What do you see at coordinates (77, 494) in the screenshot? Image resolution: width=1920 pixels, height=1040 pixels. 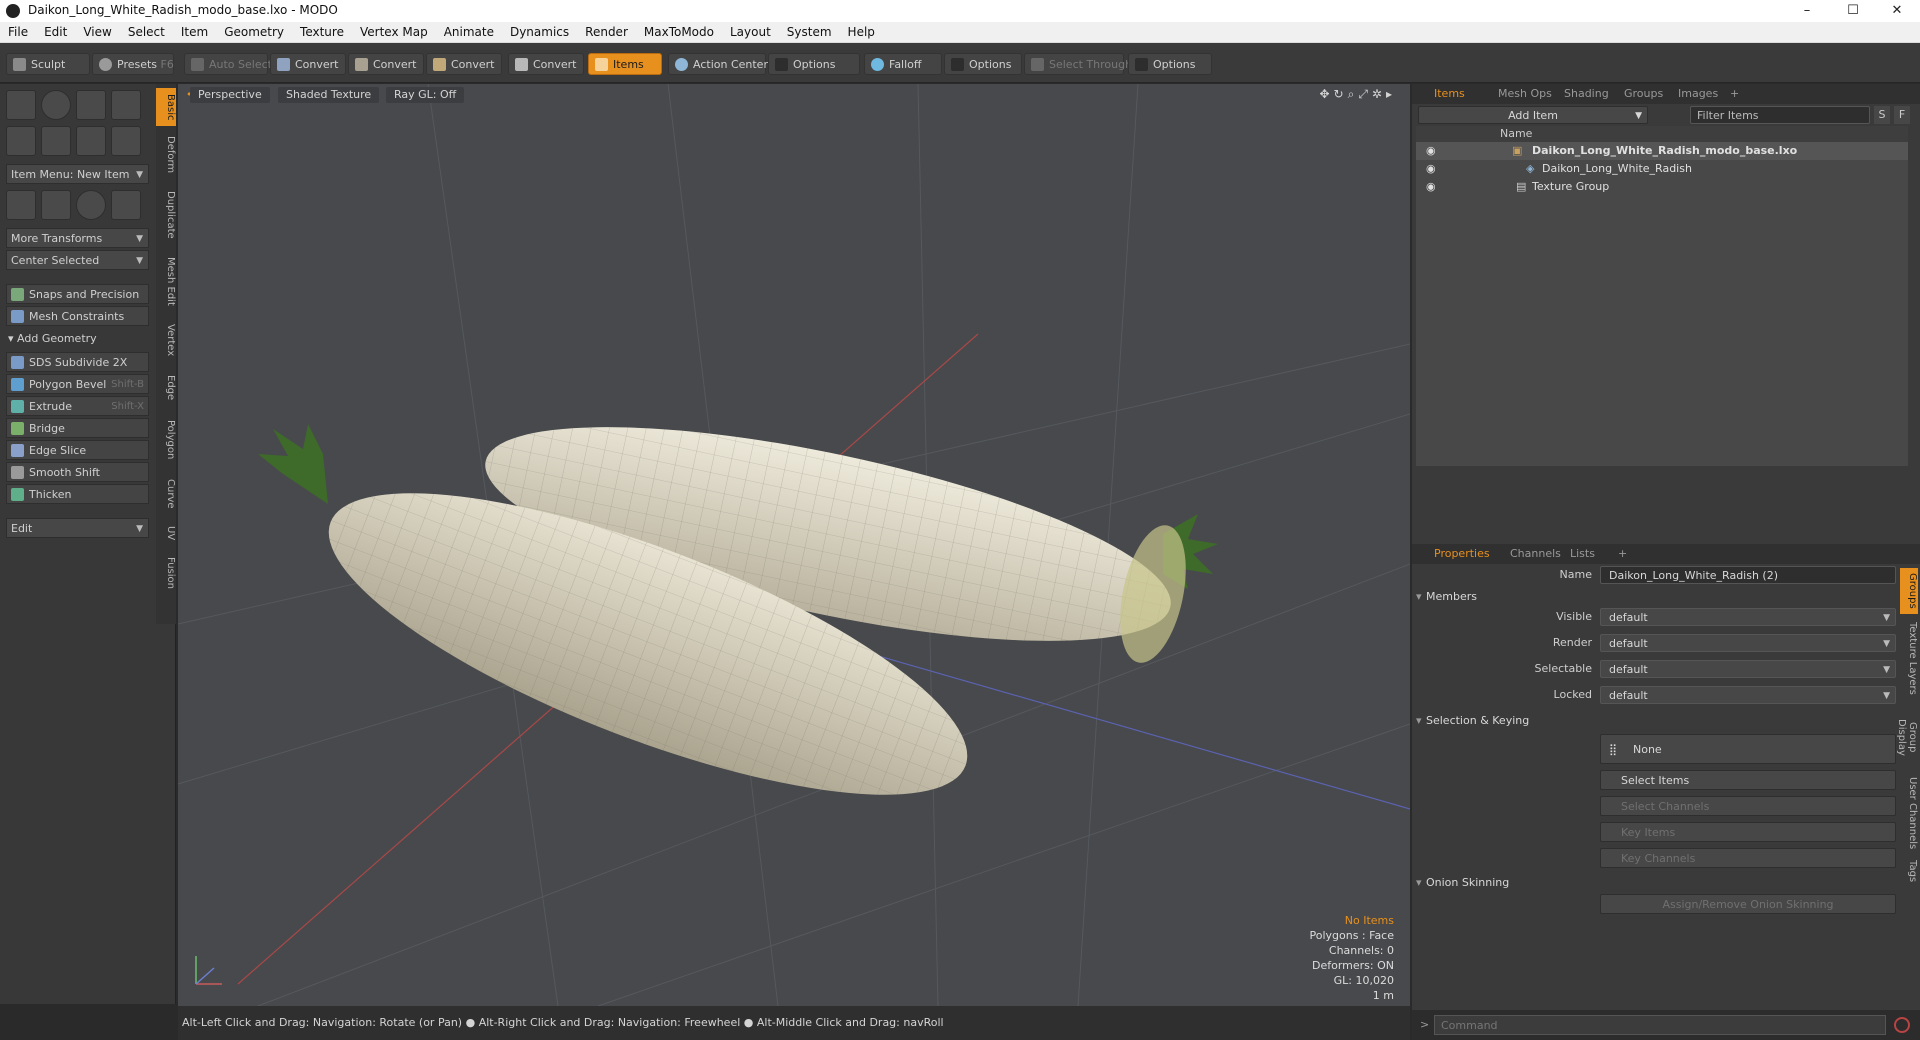 I see `thicken-button: Thicken` at bounding box center [77, 494].